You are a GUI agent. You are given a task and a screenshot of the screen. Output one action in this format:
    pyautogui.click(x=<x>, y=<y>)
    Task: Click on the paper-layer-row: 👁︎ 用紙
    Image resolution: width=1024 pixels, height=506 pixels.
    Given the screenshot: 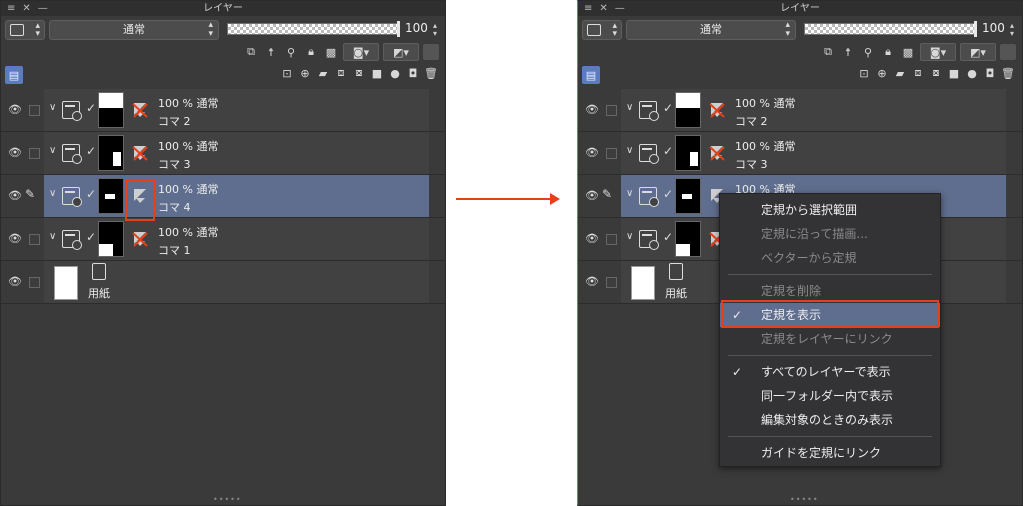 What is the action you would take?
    pyautogui.click(x=223, y=282)
    